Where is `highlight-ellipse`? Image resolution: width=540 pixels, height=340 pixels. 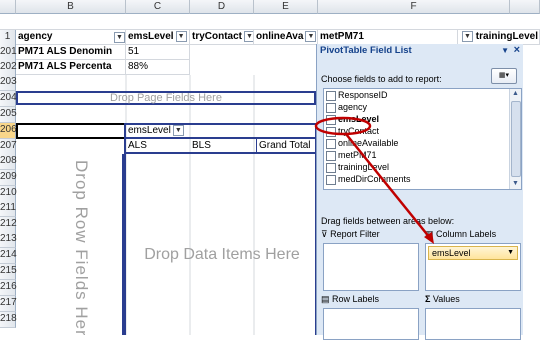
highlight-ellipse is located at coordinates (343, 126).